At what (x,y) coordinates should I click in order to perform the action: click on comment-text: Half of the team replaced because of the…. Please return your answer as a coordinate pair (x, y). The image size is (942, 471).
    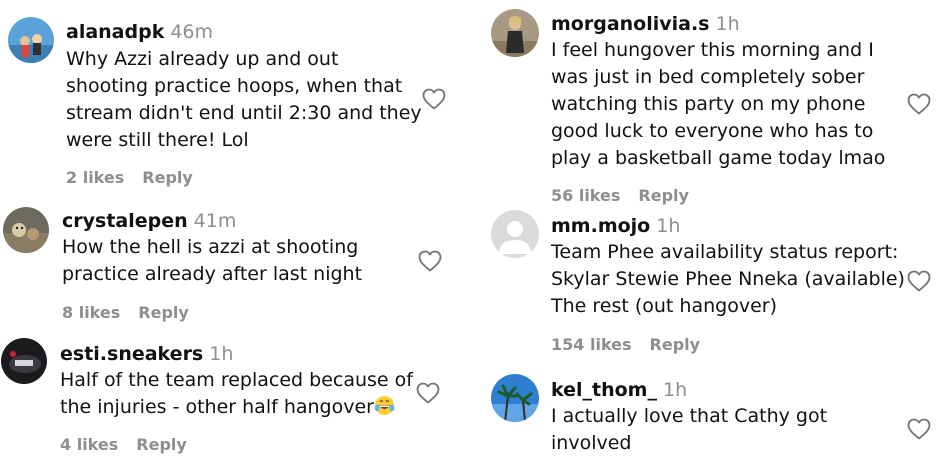
    Looking at the image, I should click on (236, 394).